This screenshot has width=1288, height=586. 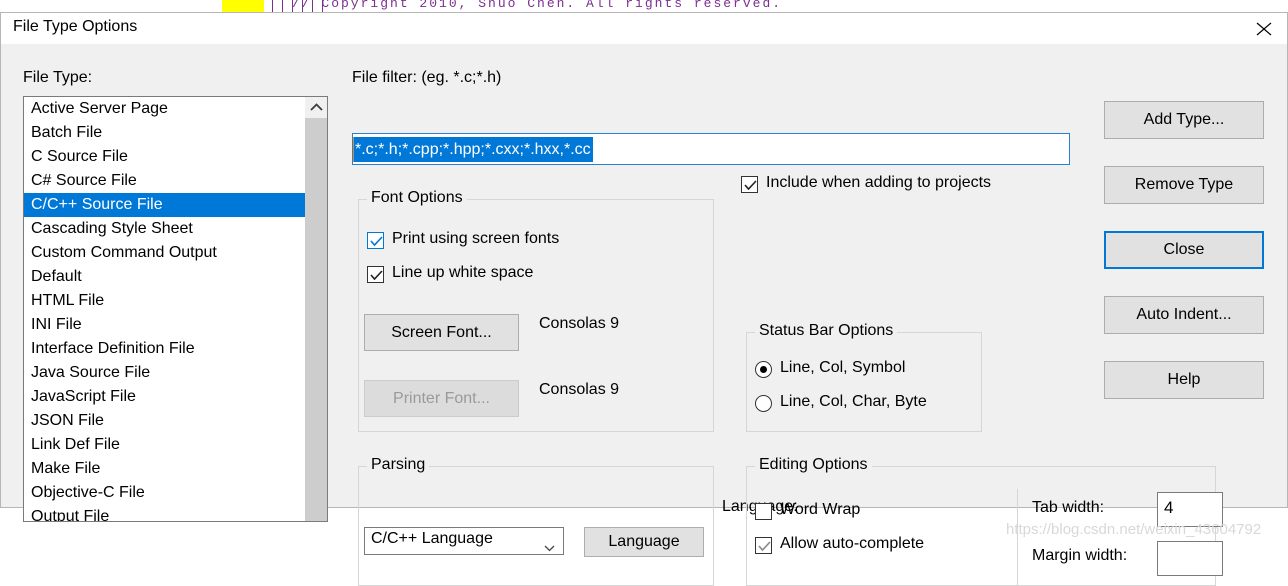 What do you see at coordinates (879, 182) in the screenshot?
I see `checkbox-label: Include when adding to projects` at bounding box center [879, 182].